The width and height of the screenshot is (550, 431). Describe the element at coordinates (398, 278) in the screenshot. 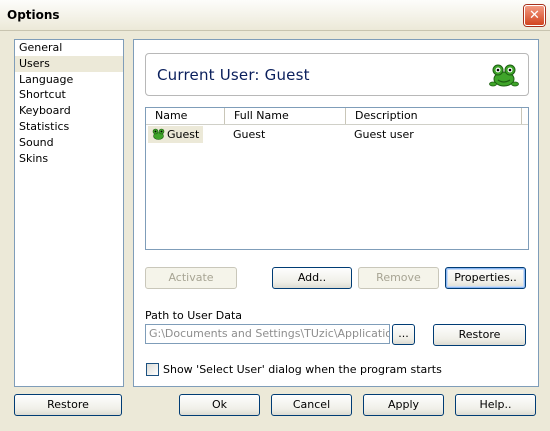

I see `remove-user-button: Remove` at that location.